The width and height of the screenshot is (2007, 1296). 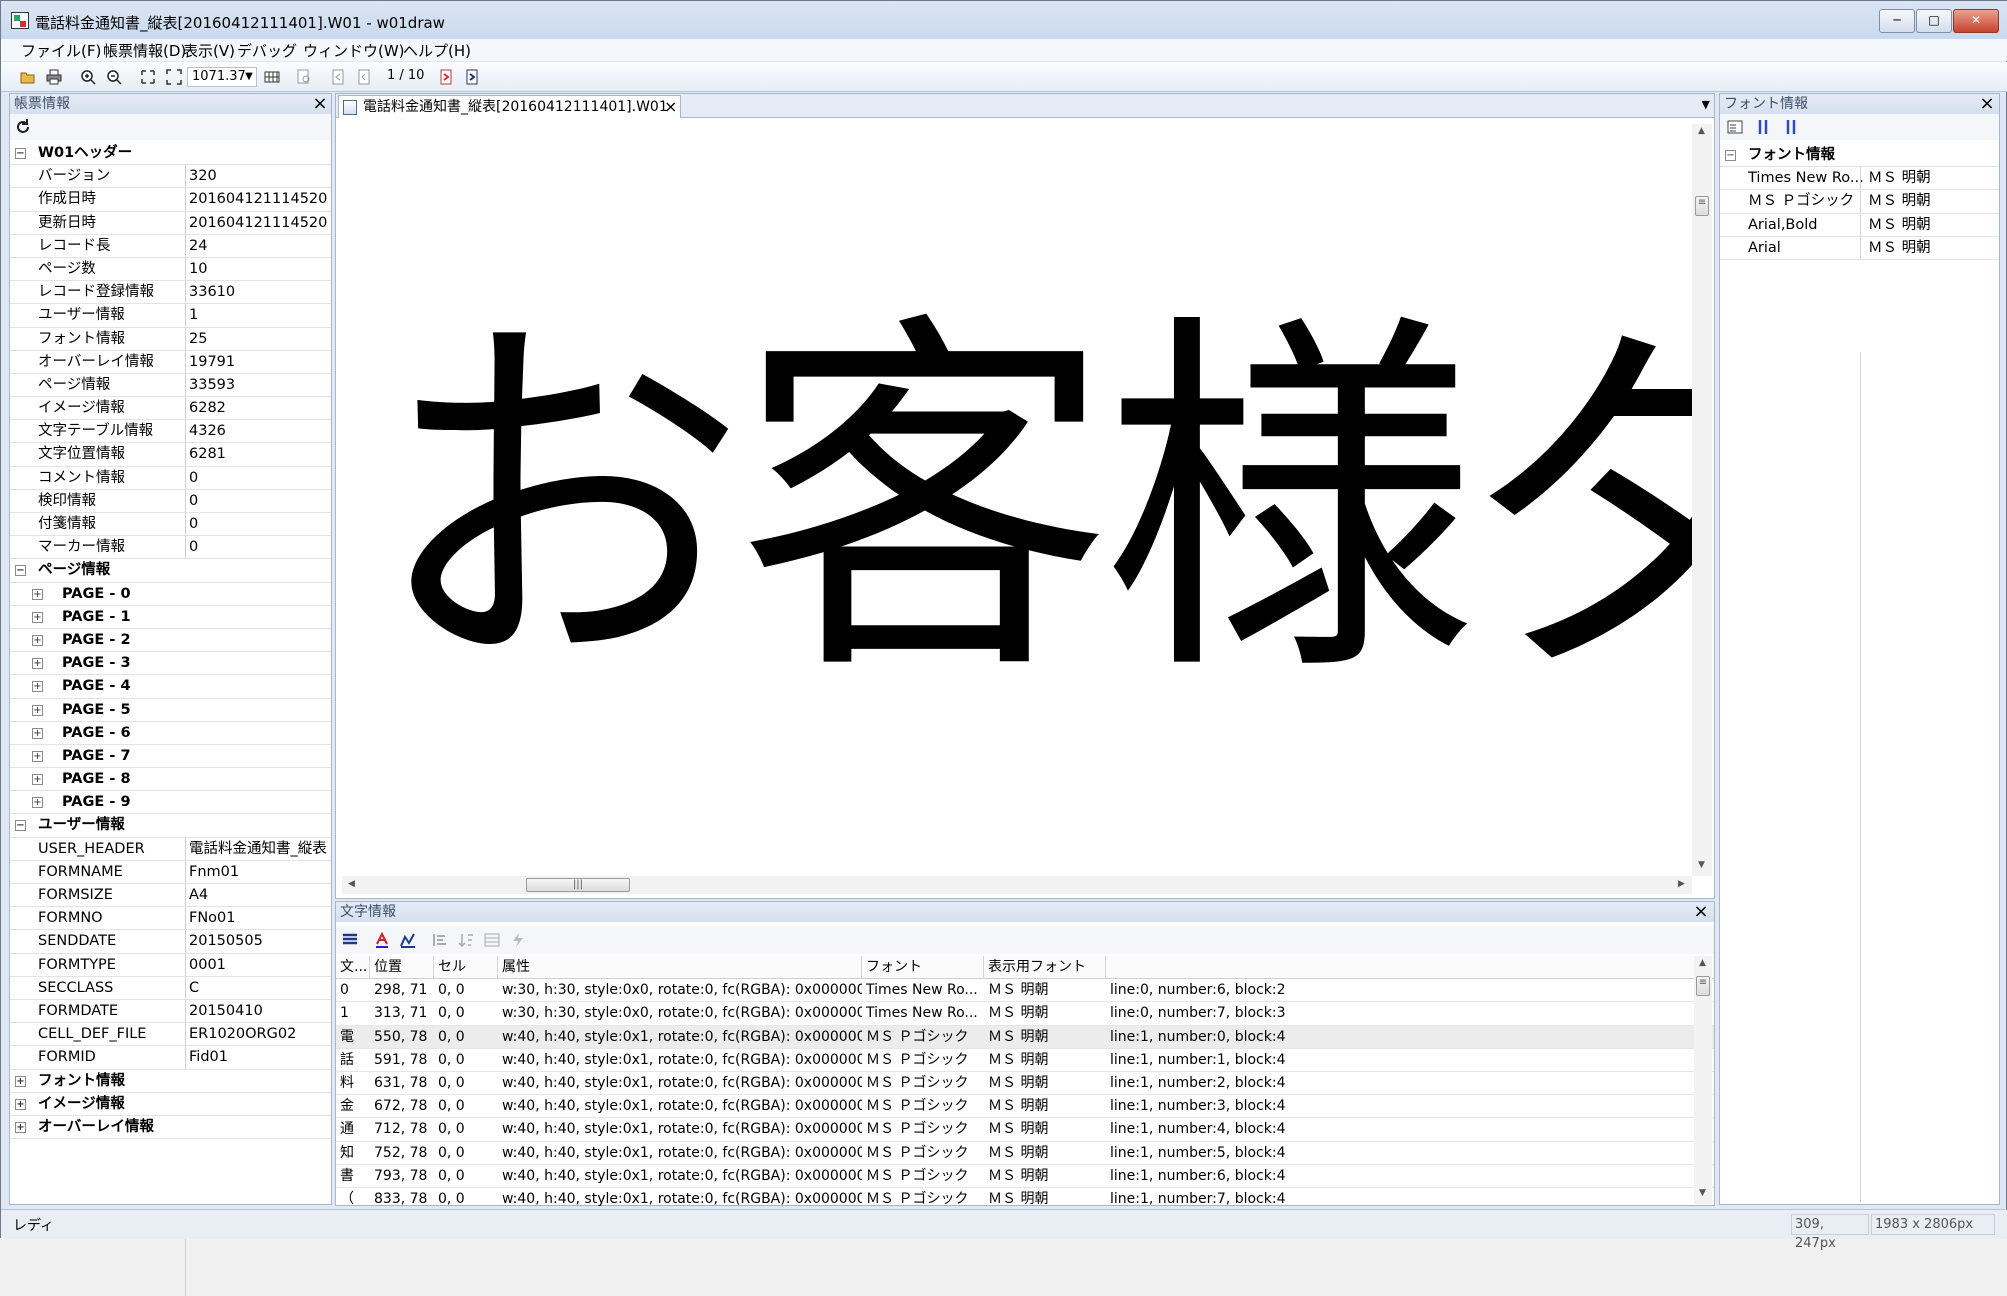 What do you see at coordinates (1735, 127) in the screenshot?
I see `properties-icon` at bounding box center [1735, 127].